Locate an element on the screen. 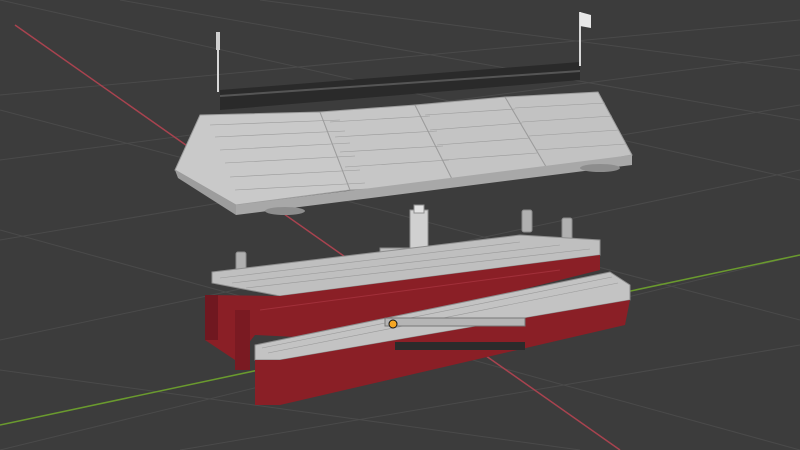  flag-right is located at coordinates (585, 39).